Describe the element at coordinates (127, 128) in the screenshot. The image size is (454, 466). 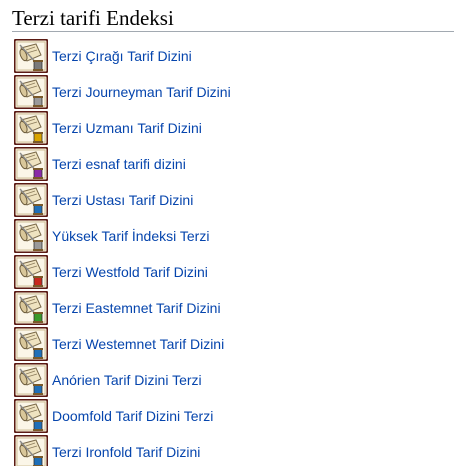
I see `recipe-index-link: Terzi Uzmanı Tarif Dizini` at that location.